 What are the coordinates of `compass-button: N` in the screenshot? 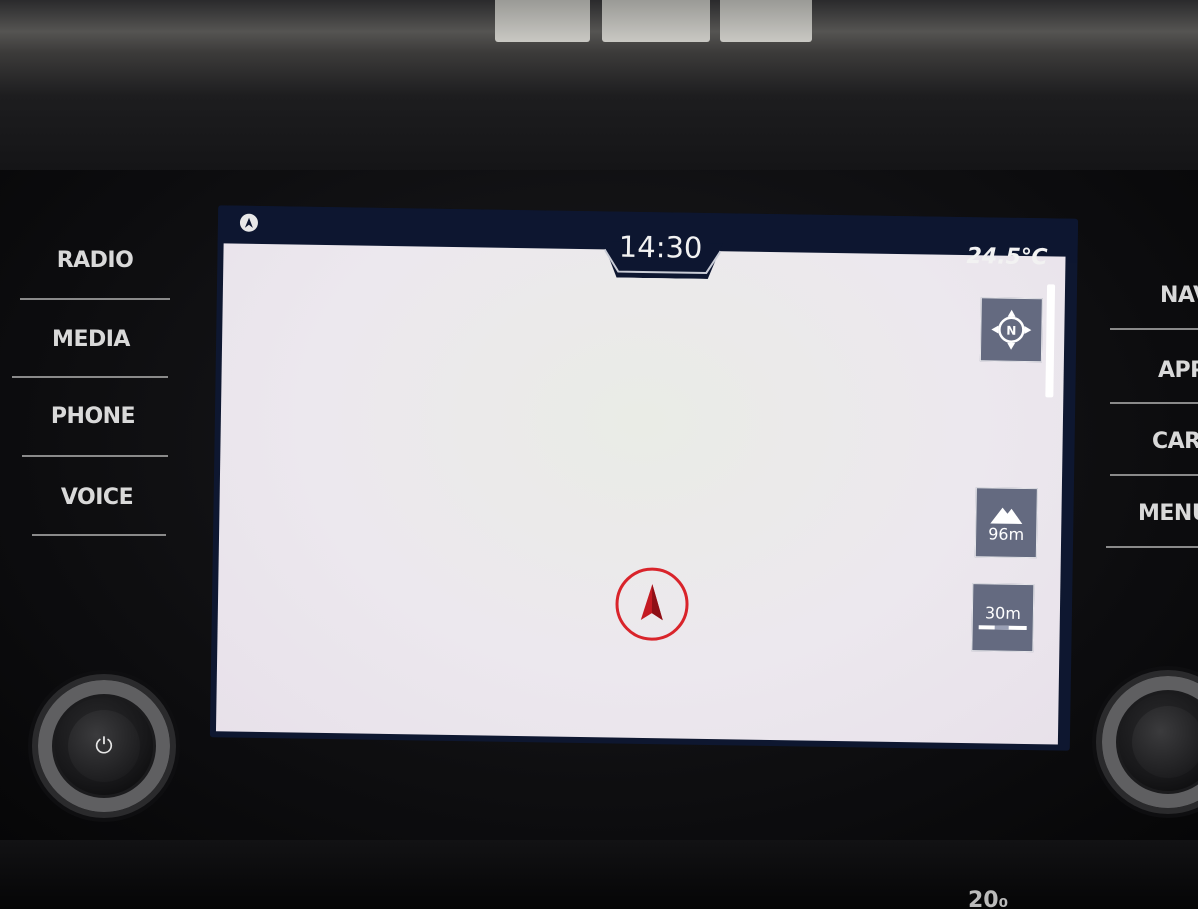 It's located at (1011, 330).